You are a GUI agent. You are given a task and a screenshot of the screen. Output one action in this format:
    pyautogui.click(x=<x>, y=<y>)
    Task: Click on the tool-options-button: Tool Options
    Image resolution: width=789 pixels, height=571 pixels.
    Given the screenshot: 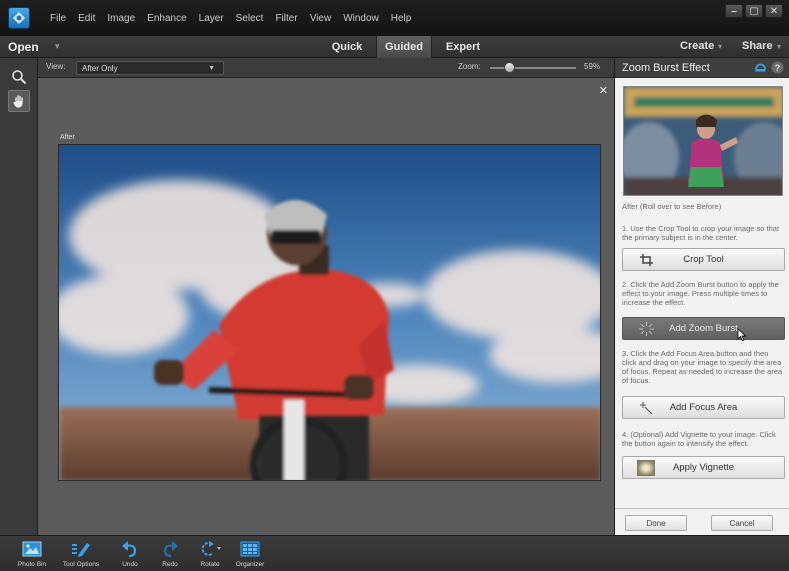 What is the action you would take?
    pyautogui.click(x=81, y=553)
    